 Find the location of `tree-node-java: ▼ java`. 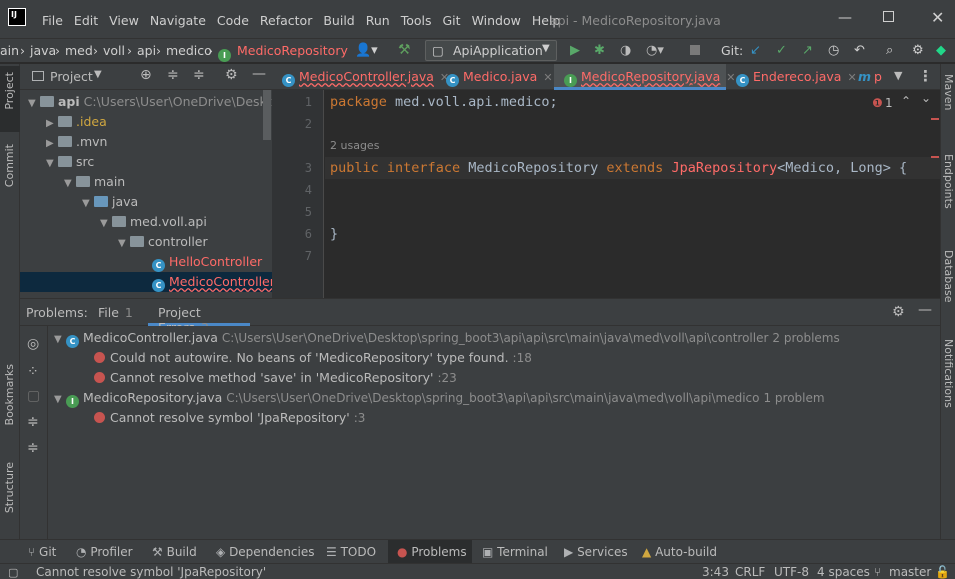

tree-node-java: ▼ java is located at coordinates (146, 202).